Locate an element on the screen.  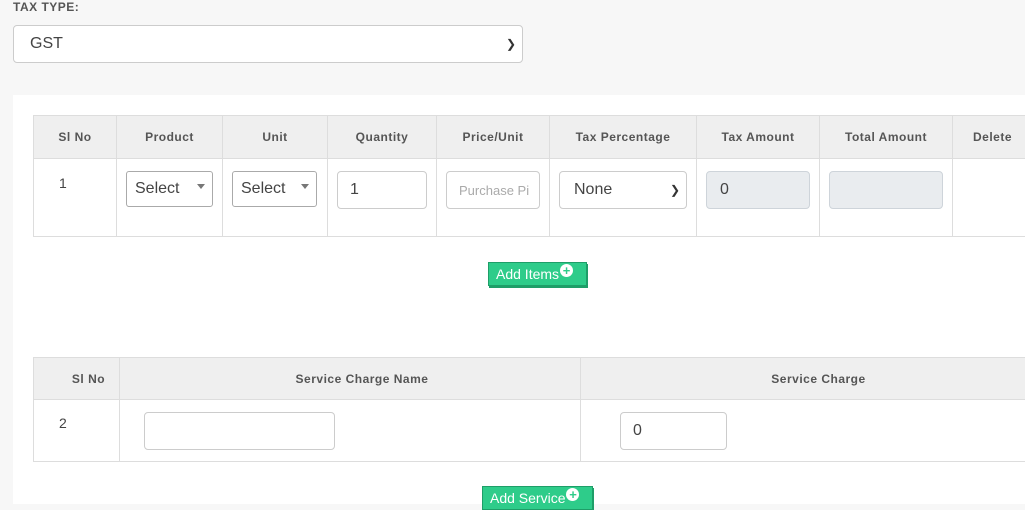
unit-select: Select is located at coordinates (274, 189).